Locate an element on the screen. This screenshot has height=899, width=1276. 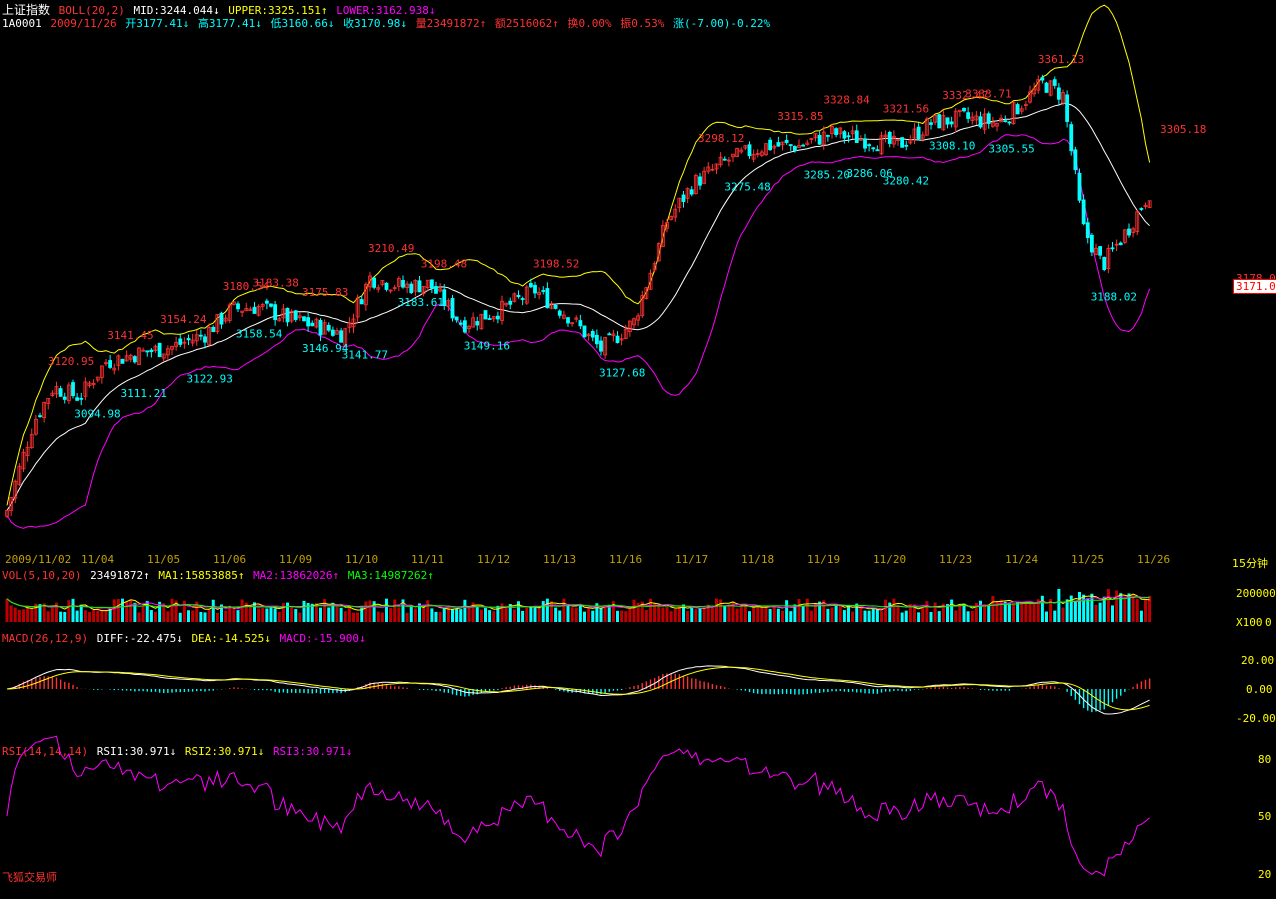
price-high-label: 3361.13 is located at coordinates (1061, 59).